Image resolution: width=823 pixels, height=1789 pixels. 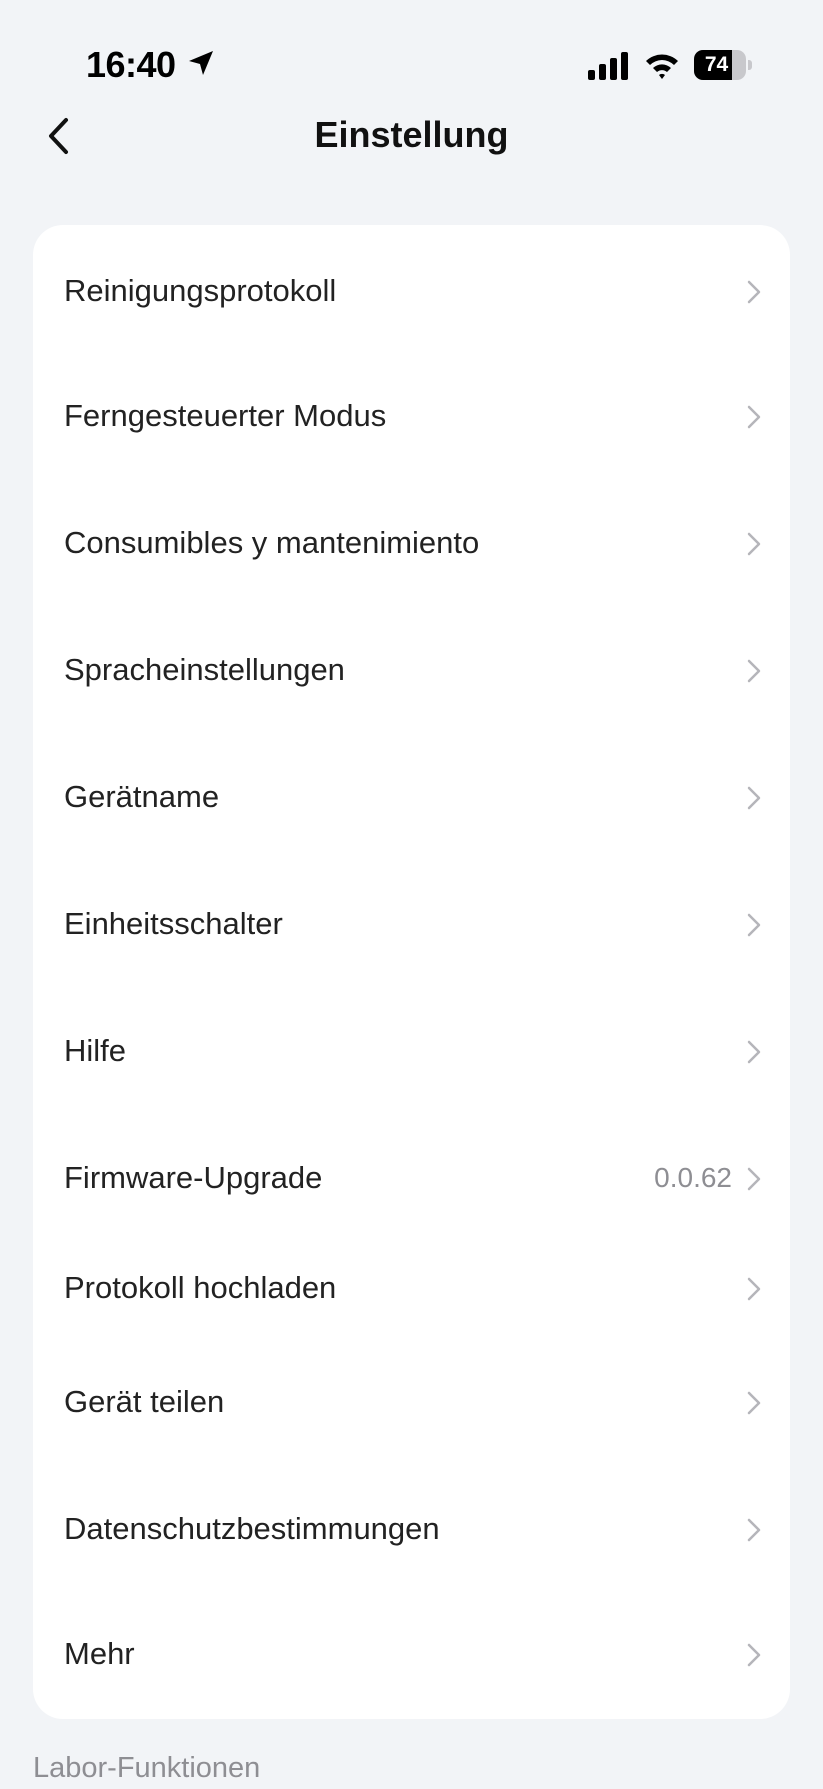 What do you see at coordinates (204, 669) in the screenshot?
I see `row-label: Spracheinstellungen` at bounding box center [204, 669].